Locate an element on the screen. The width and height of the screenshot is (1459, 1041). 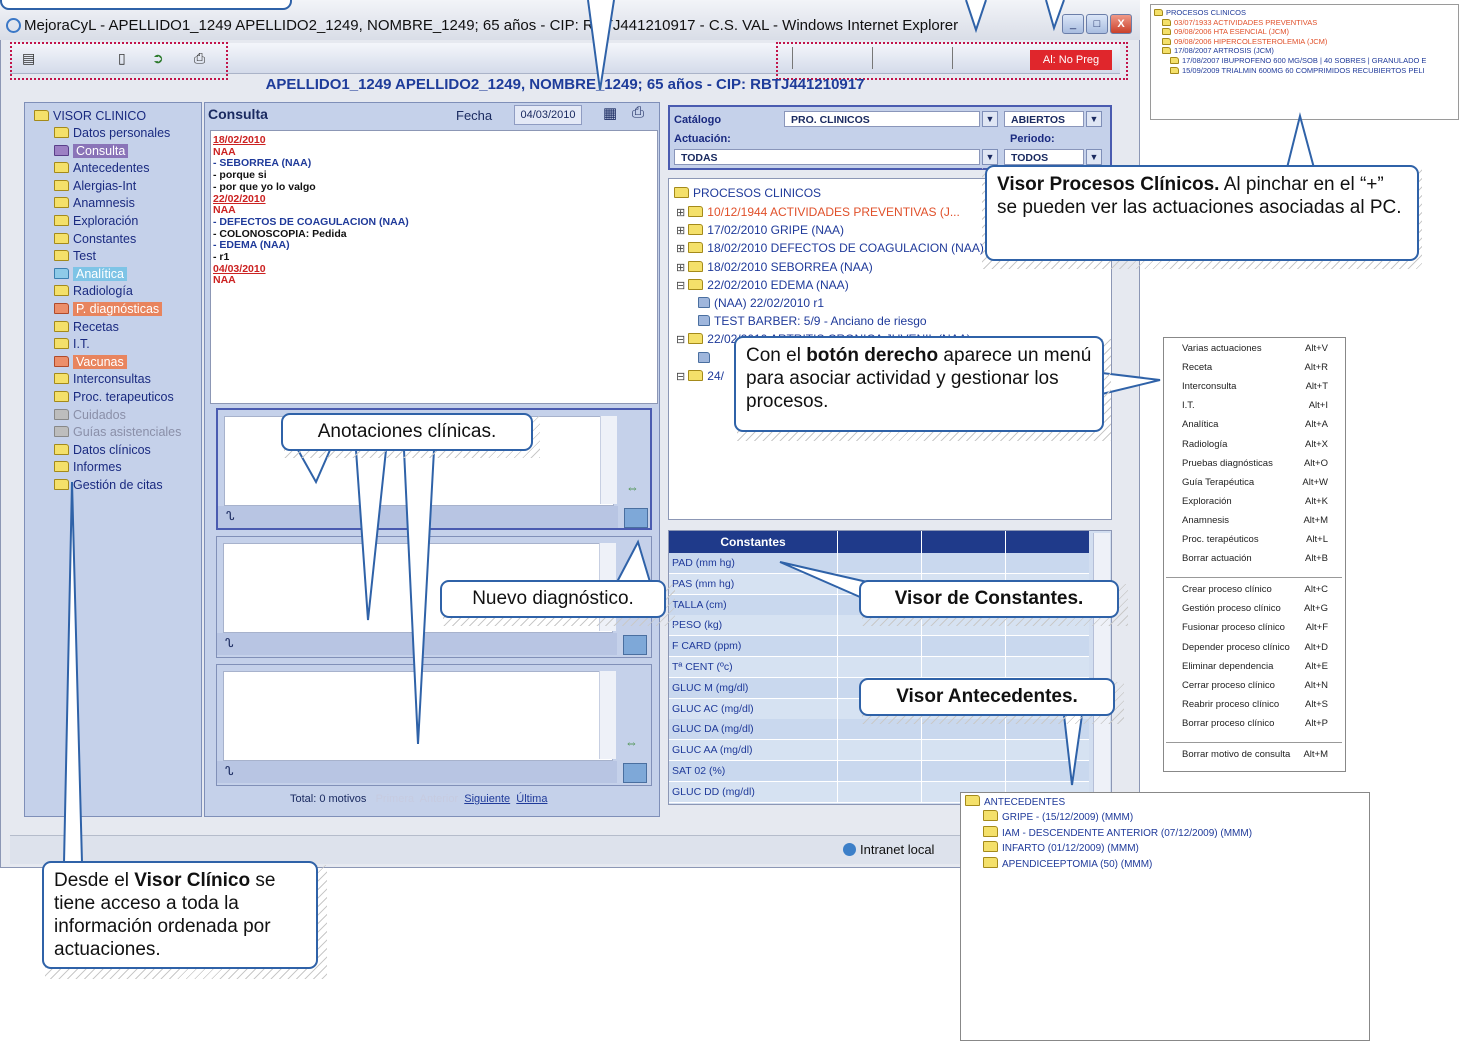
callout-visor-antecedentes: Visor Antecedentes. is located at coordinates (987, 697).